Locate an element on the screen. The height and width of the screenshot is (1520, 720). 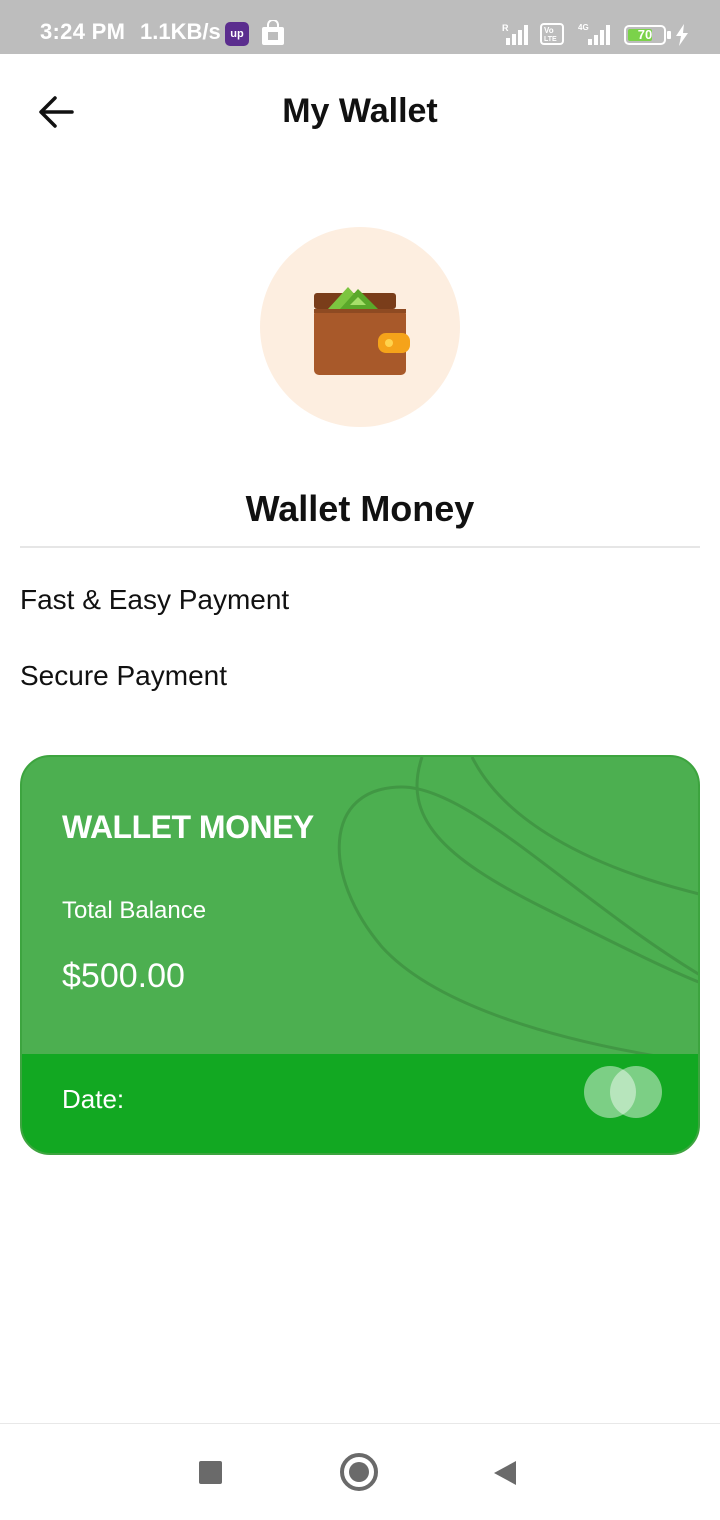
home-button is located at coordinates (359, 1472).